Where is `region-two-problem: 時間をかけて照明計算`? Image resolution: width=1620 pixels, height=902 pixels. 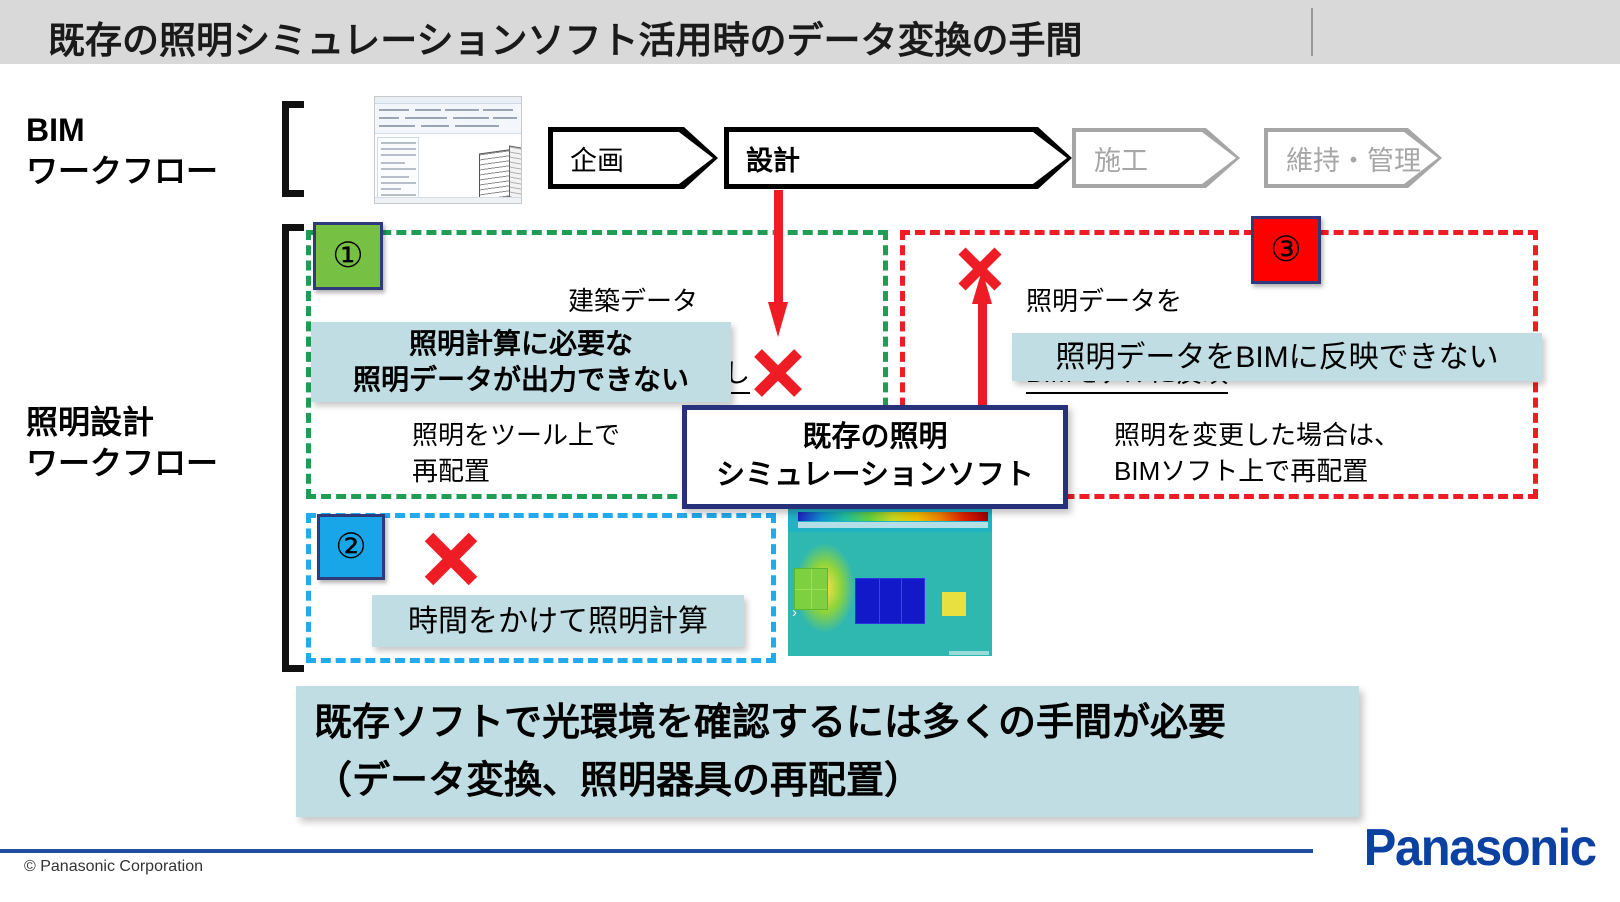 region-two-problem: 時間をかけて照明計算 is located at coordinates (558, 621).